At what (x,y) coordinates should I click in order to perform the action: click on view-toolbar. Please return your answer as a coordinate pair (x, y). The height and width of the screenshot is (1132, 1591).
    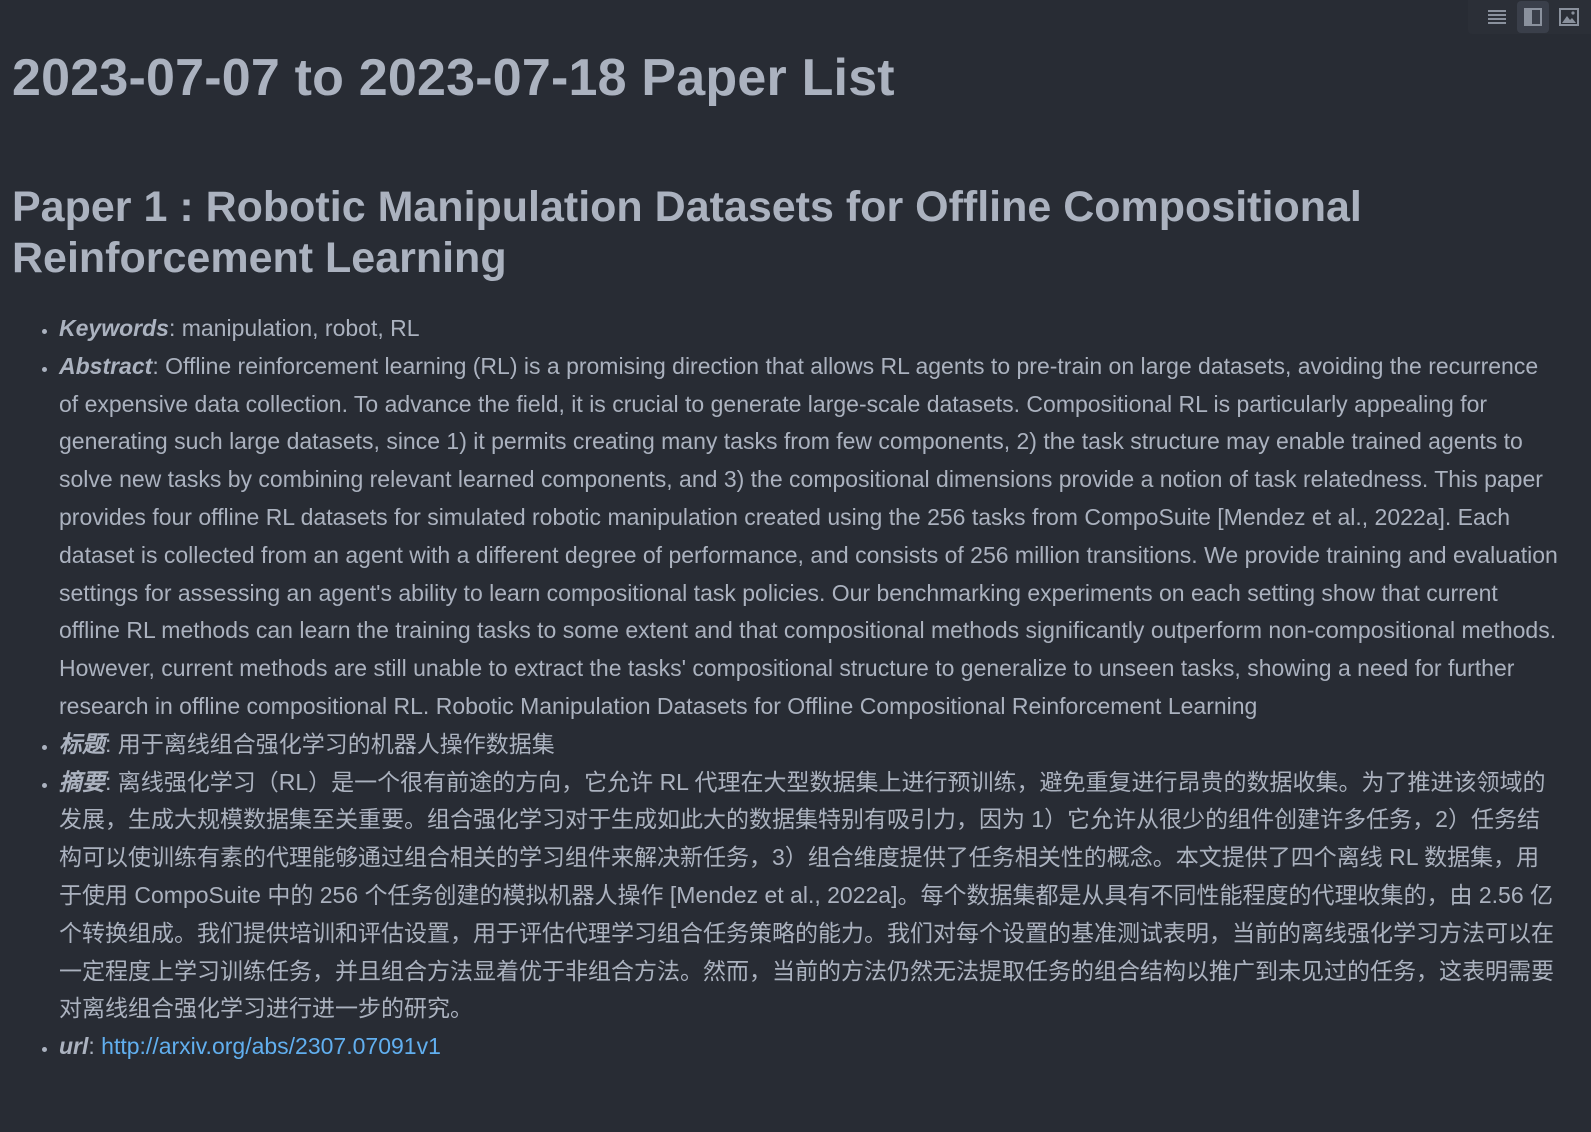
    Looking at the image, I should click on (1529, 17).